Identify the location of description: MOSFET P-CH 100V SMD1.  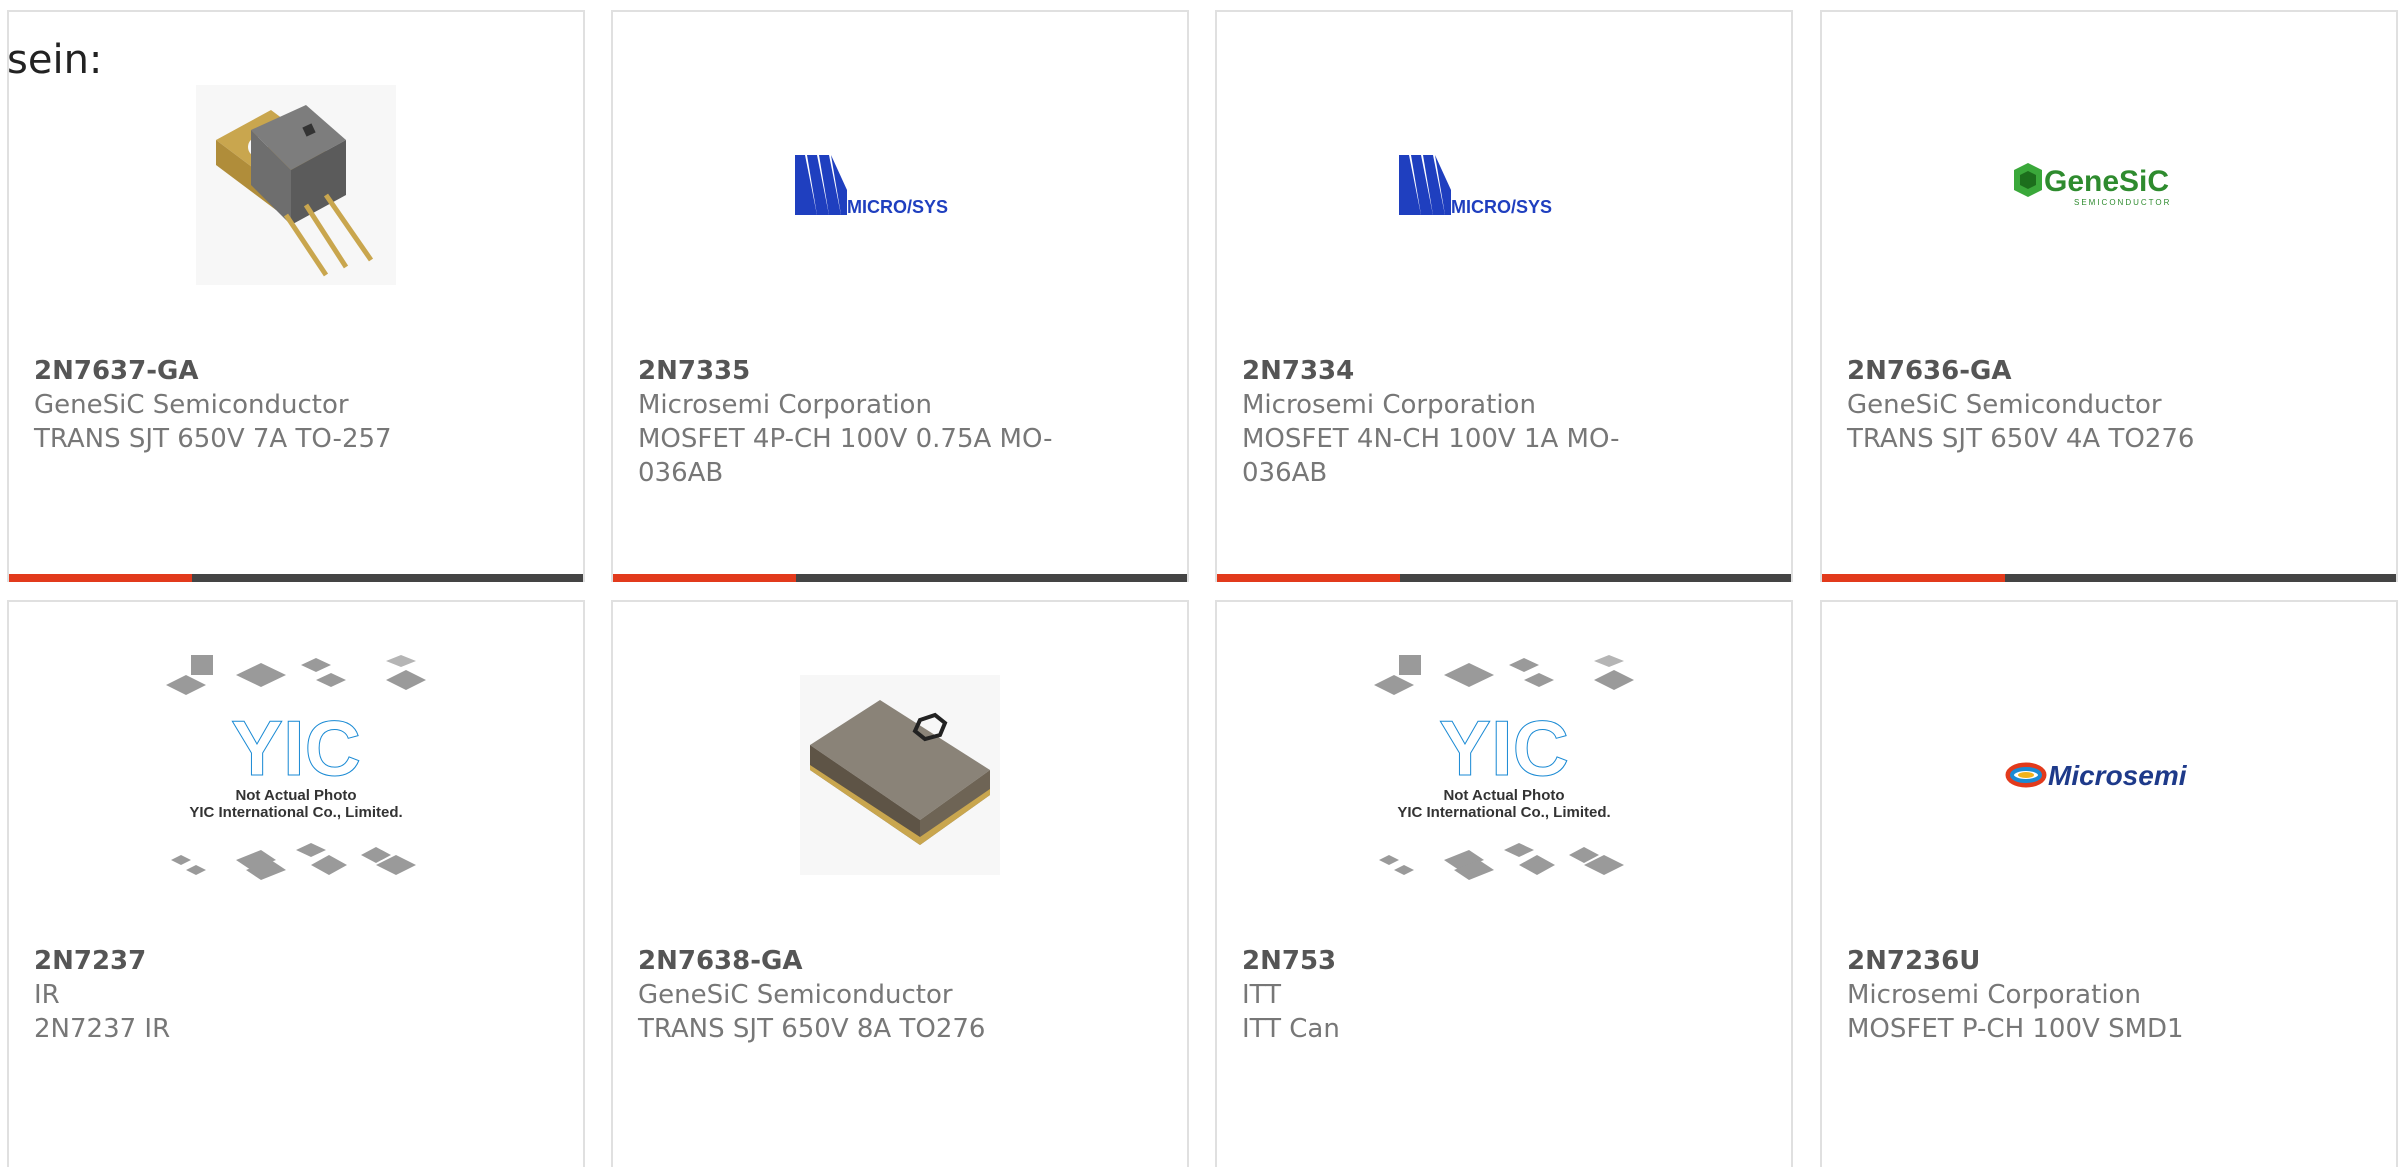
(2015, 1029).